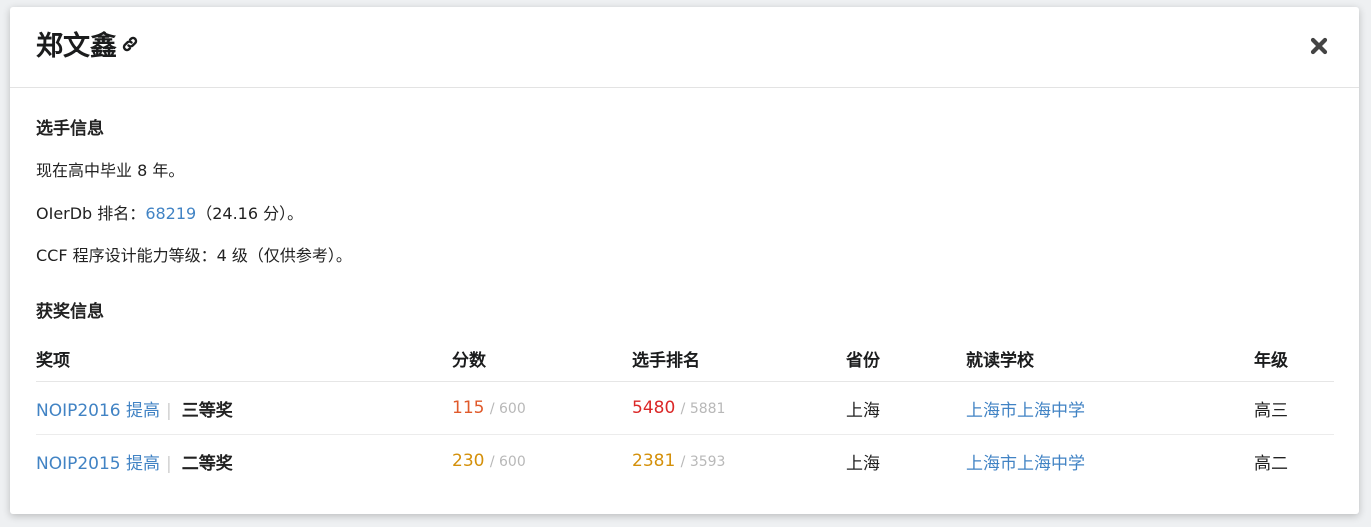 The height and width of the screenshot is (527, 1371). Describe the element at coordinates (207, 463) in the screenshot. I see `prize-label: 二等奖` at that location.